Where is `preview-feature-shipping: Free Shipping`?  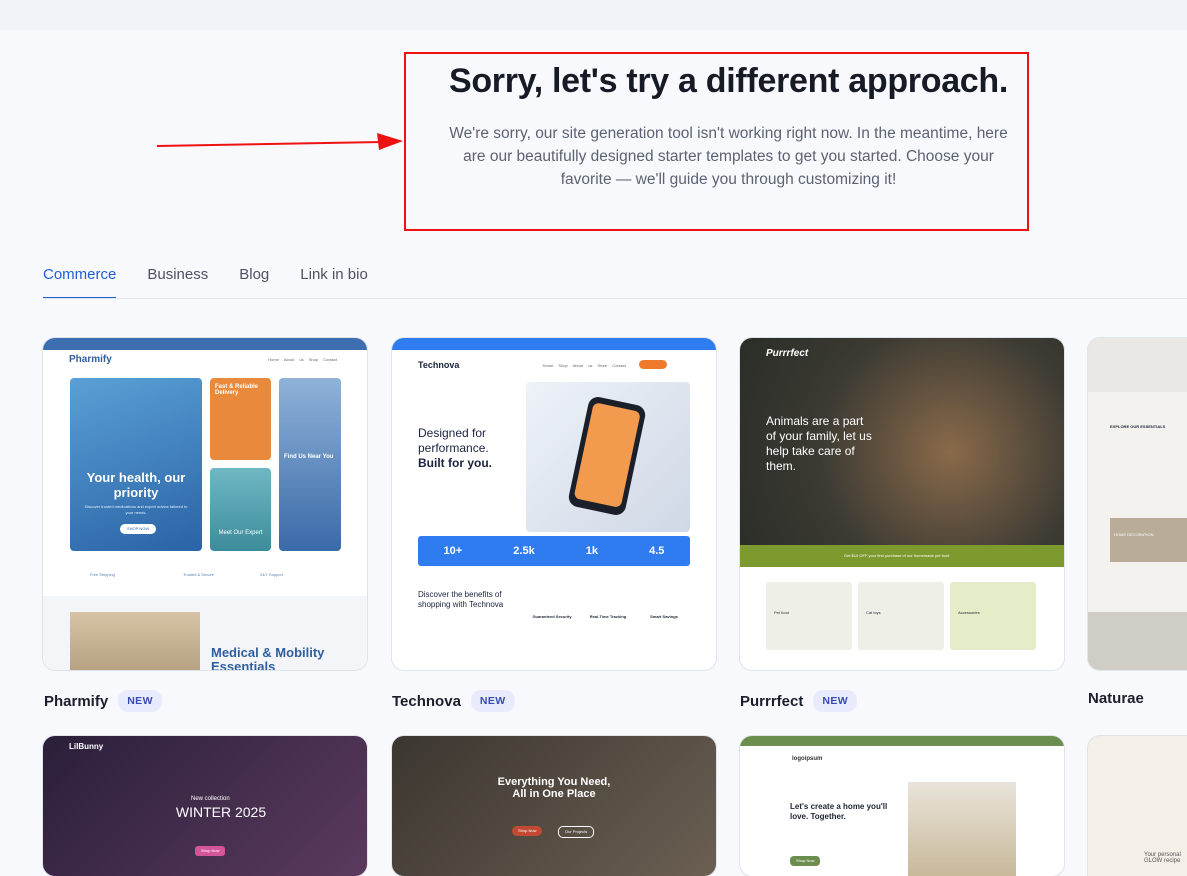 preview-feature-shipping: Free Shipping is located at coordinates (102, 574).